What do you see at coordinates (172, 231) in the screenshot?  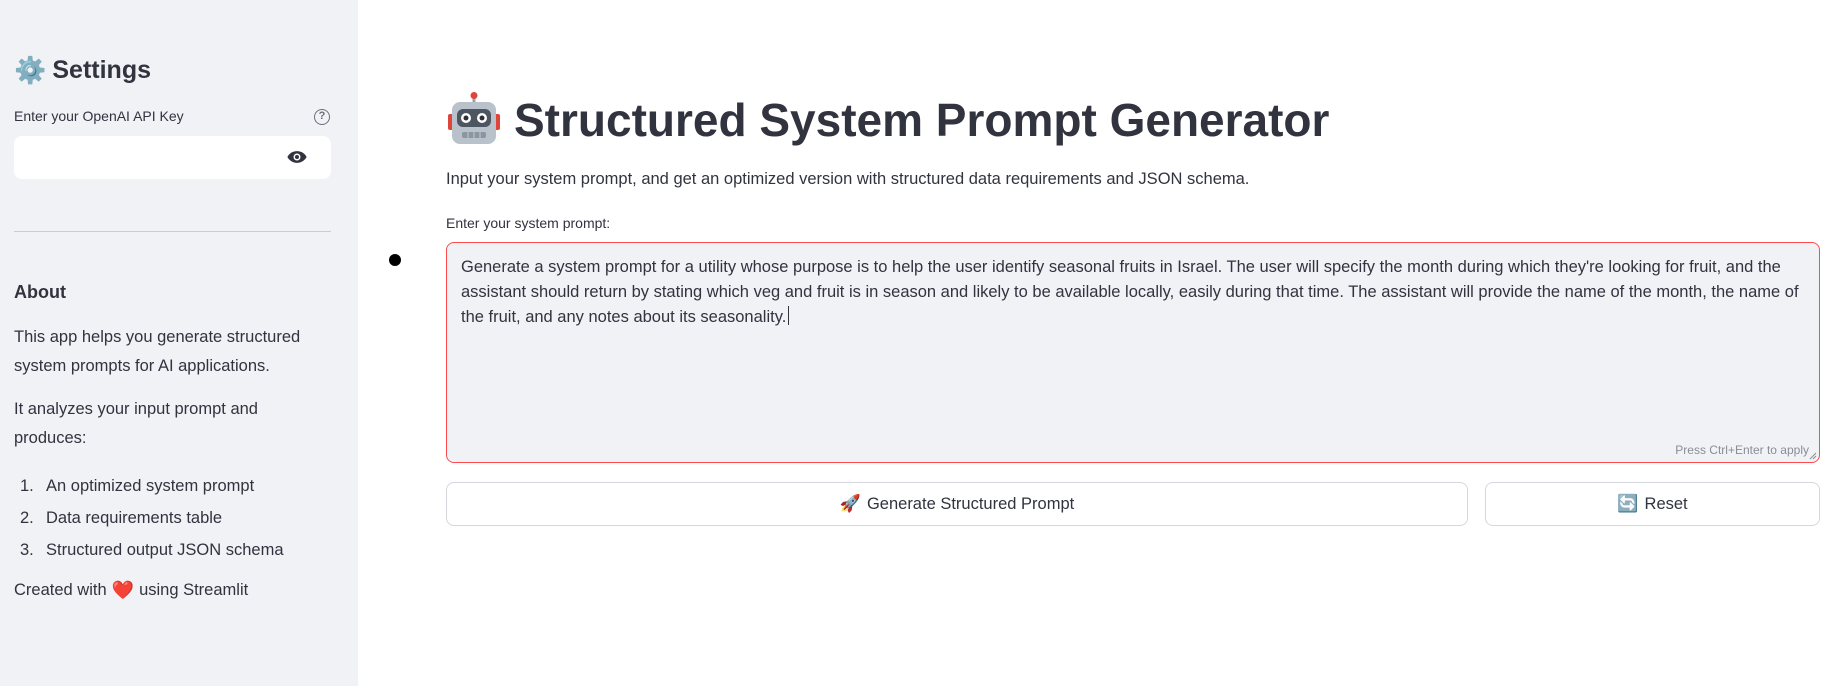 I see `sidebar-divider` at bounding box center [172, 231].